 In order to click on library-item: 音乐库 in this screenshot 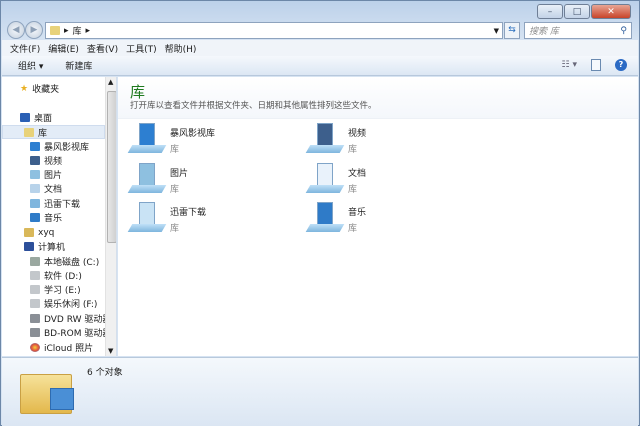, I will do `click(336, 218)`.